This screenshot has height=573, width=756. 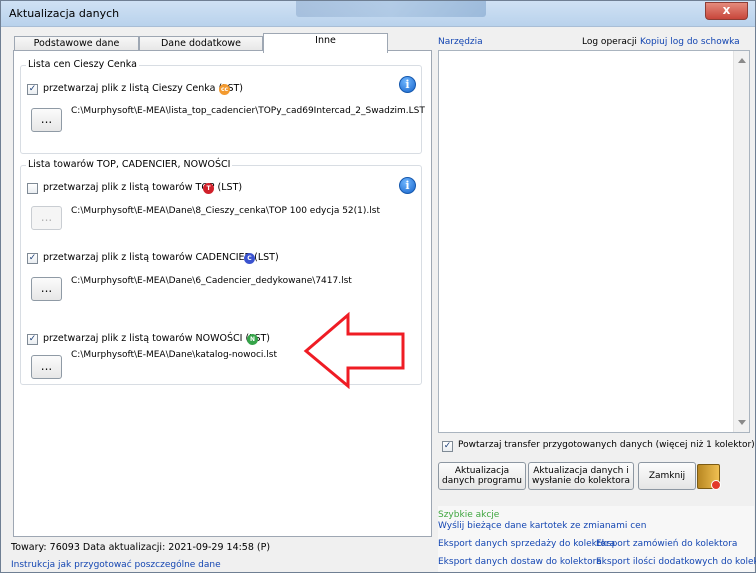 I want to click on title-bar: Aktualizacja danych x, so click(x=378, y=14).